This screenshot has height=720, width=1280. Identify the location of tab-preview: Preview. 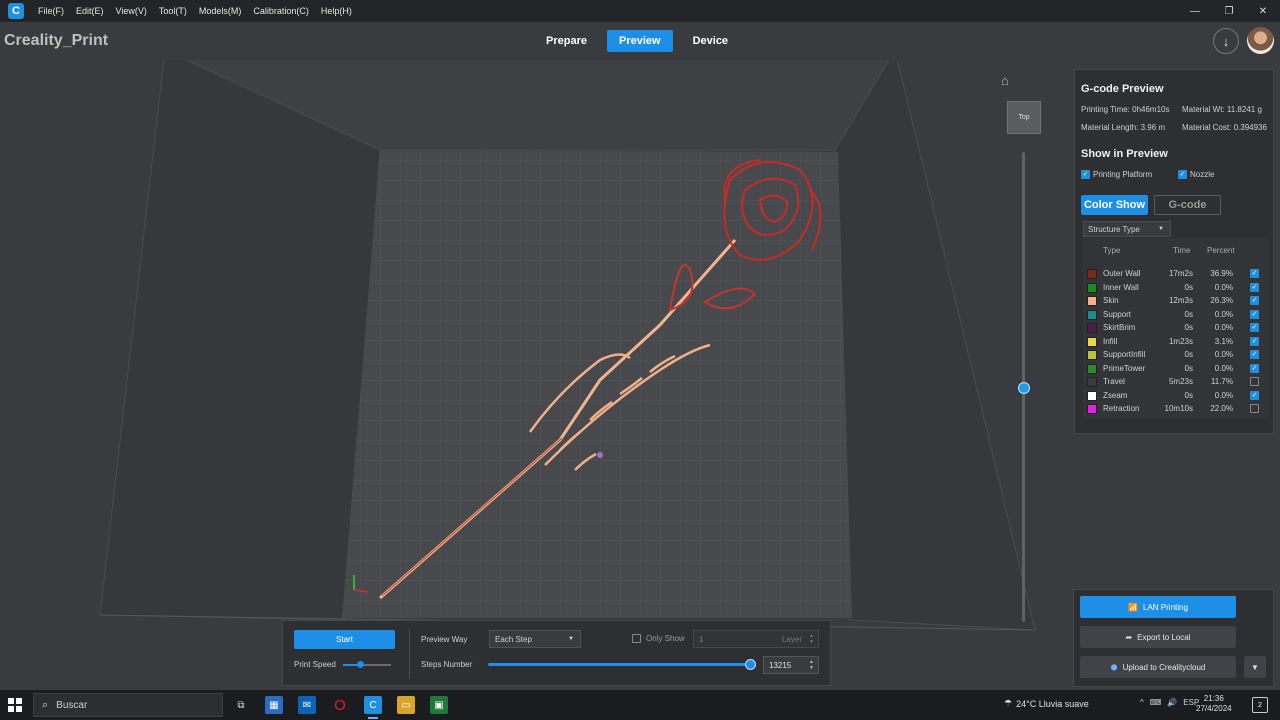
(639, 41).